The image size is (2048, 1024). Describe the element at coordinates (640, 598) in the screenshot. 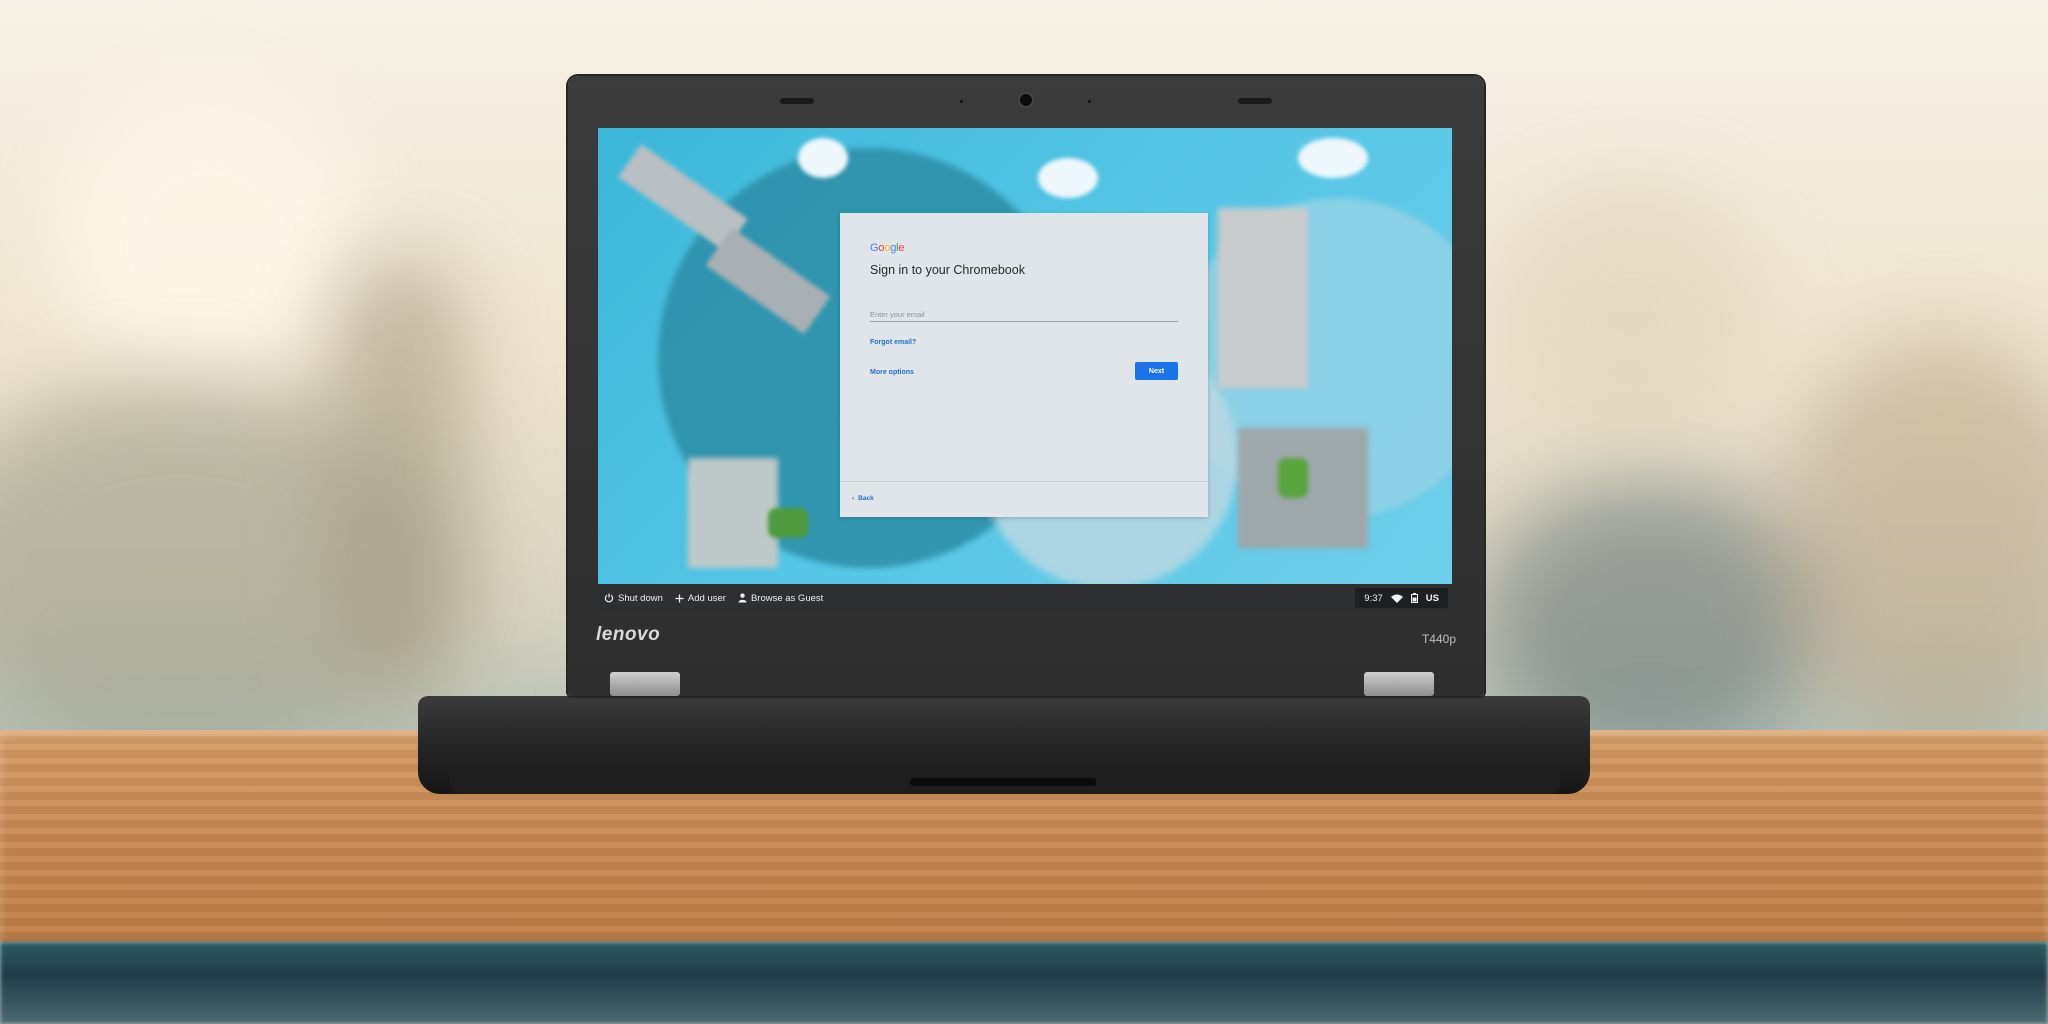

I see `shutdown-label: Shut down` at that location.